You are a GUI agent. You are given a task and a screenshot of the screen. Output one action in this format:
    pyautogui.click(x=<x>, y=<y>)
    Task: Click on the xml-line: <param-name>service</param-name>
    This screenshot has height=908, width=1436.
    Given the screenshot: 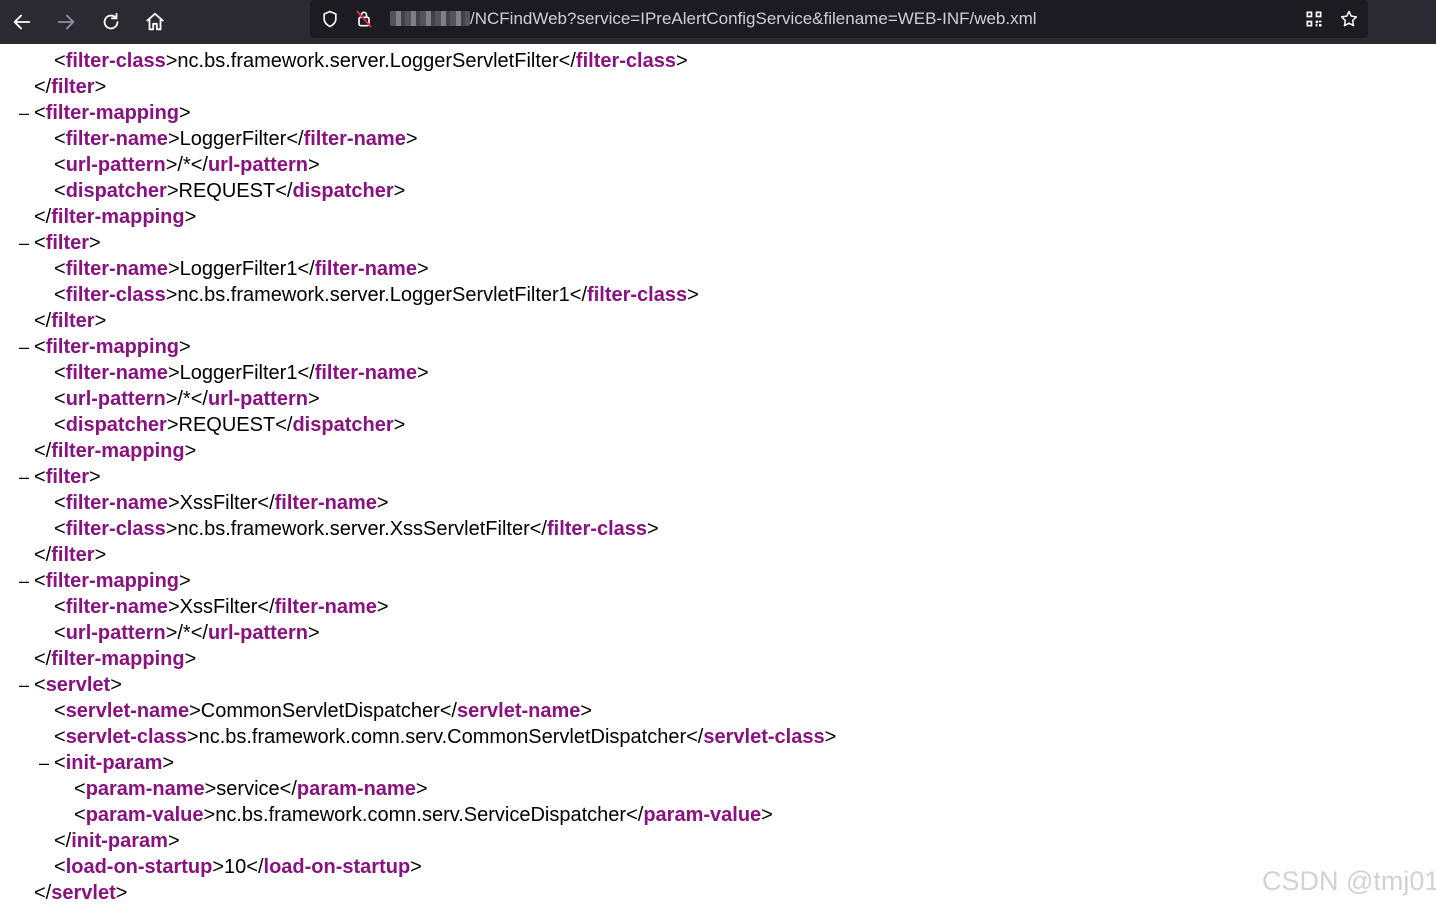 What is the action you would take?
    pyautogui.click(x=251, y=789)
    